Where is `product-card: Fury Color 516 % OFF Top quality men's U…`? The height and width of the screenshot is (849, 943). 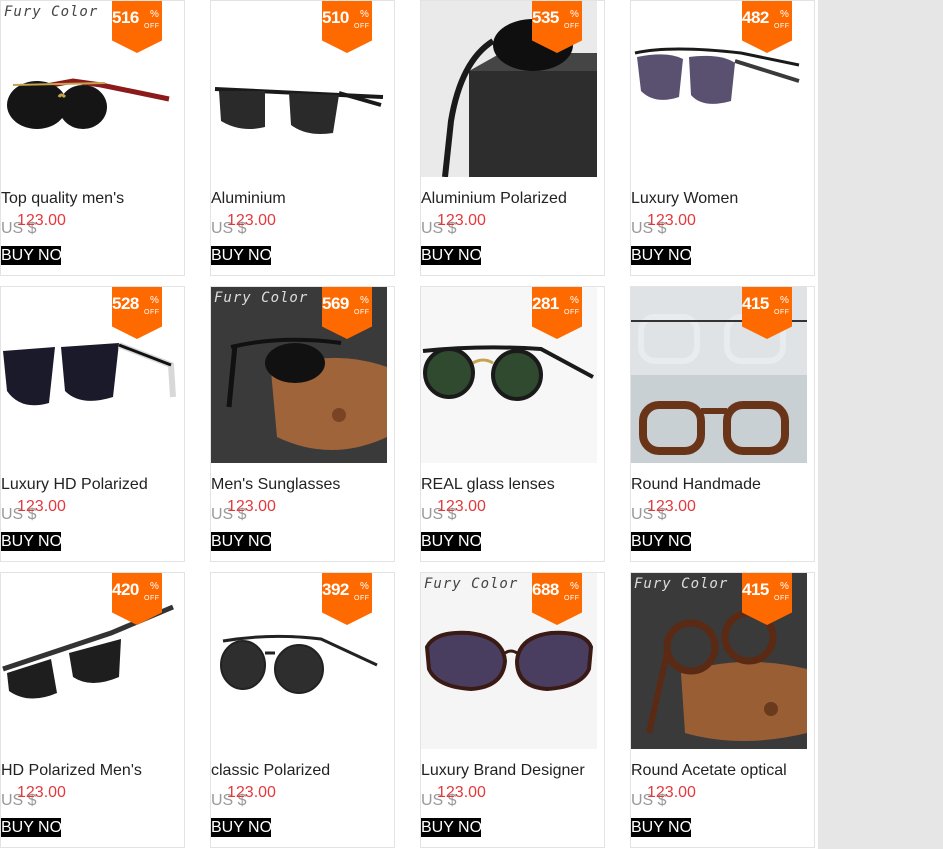
product-card: Fury Color 516 % OFF Top quality men's U… is located at coordinates (92, 138).